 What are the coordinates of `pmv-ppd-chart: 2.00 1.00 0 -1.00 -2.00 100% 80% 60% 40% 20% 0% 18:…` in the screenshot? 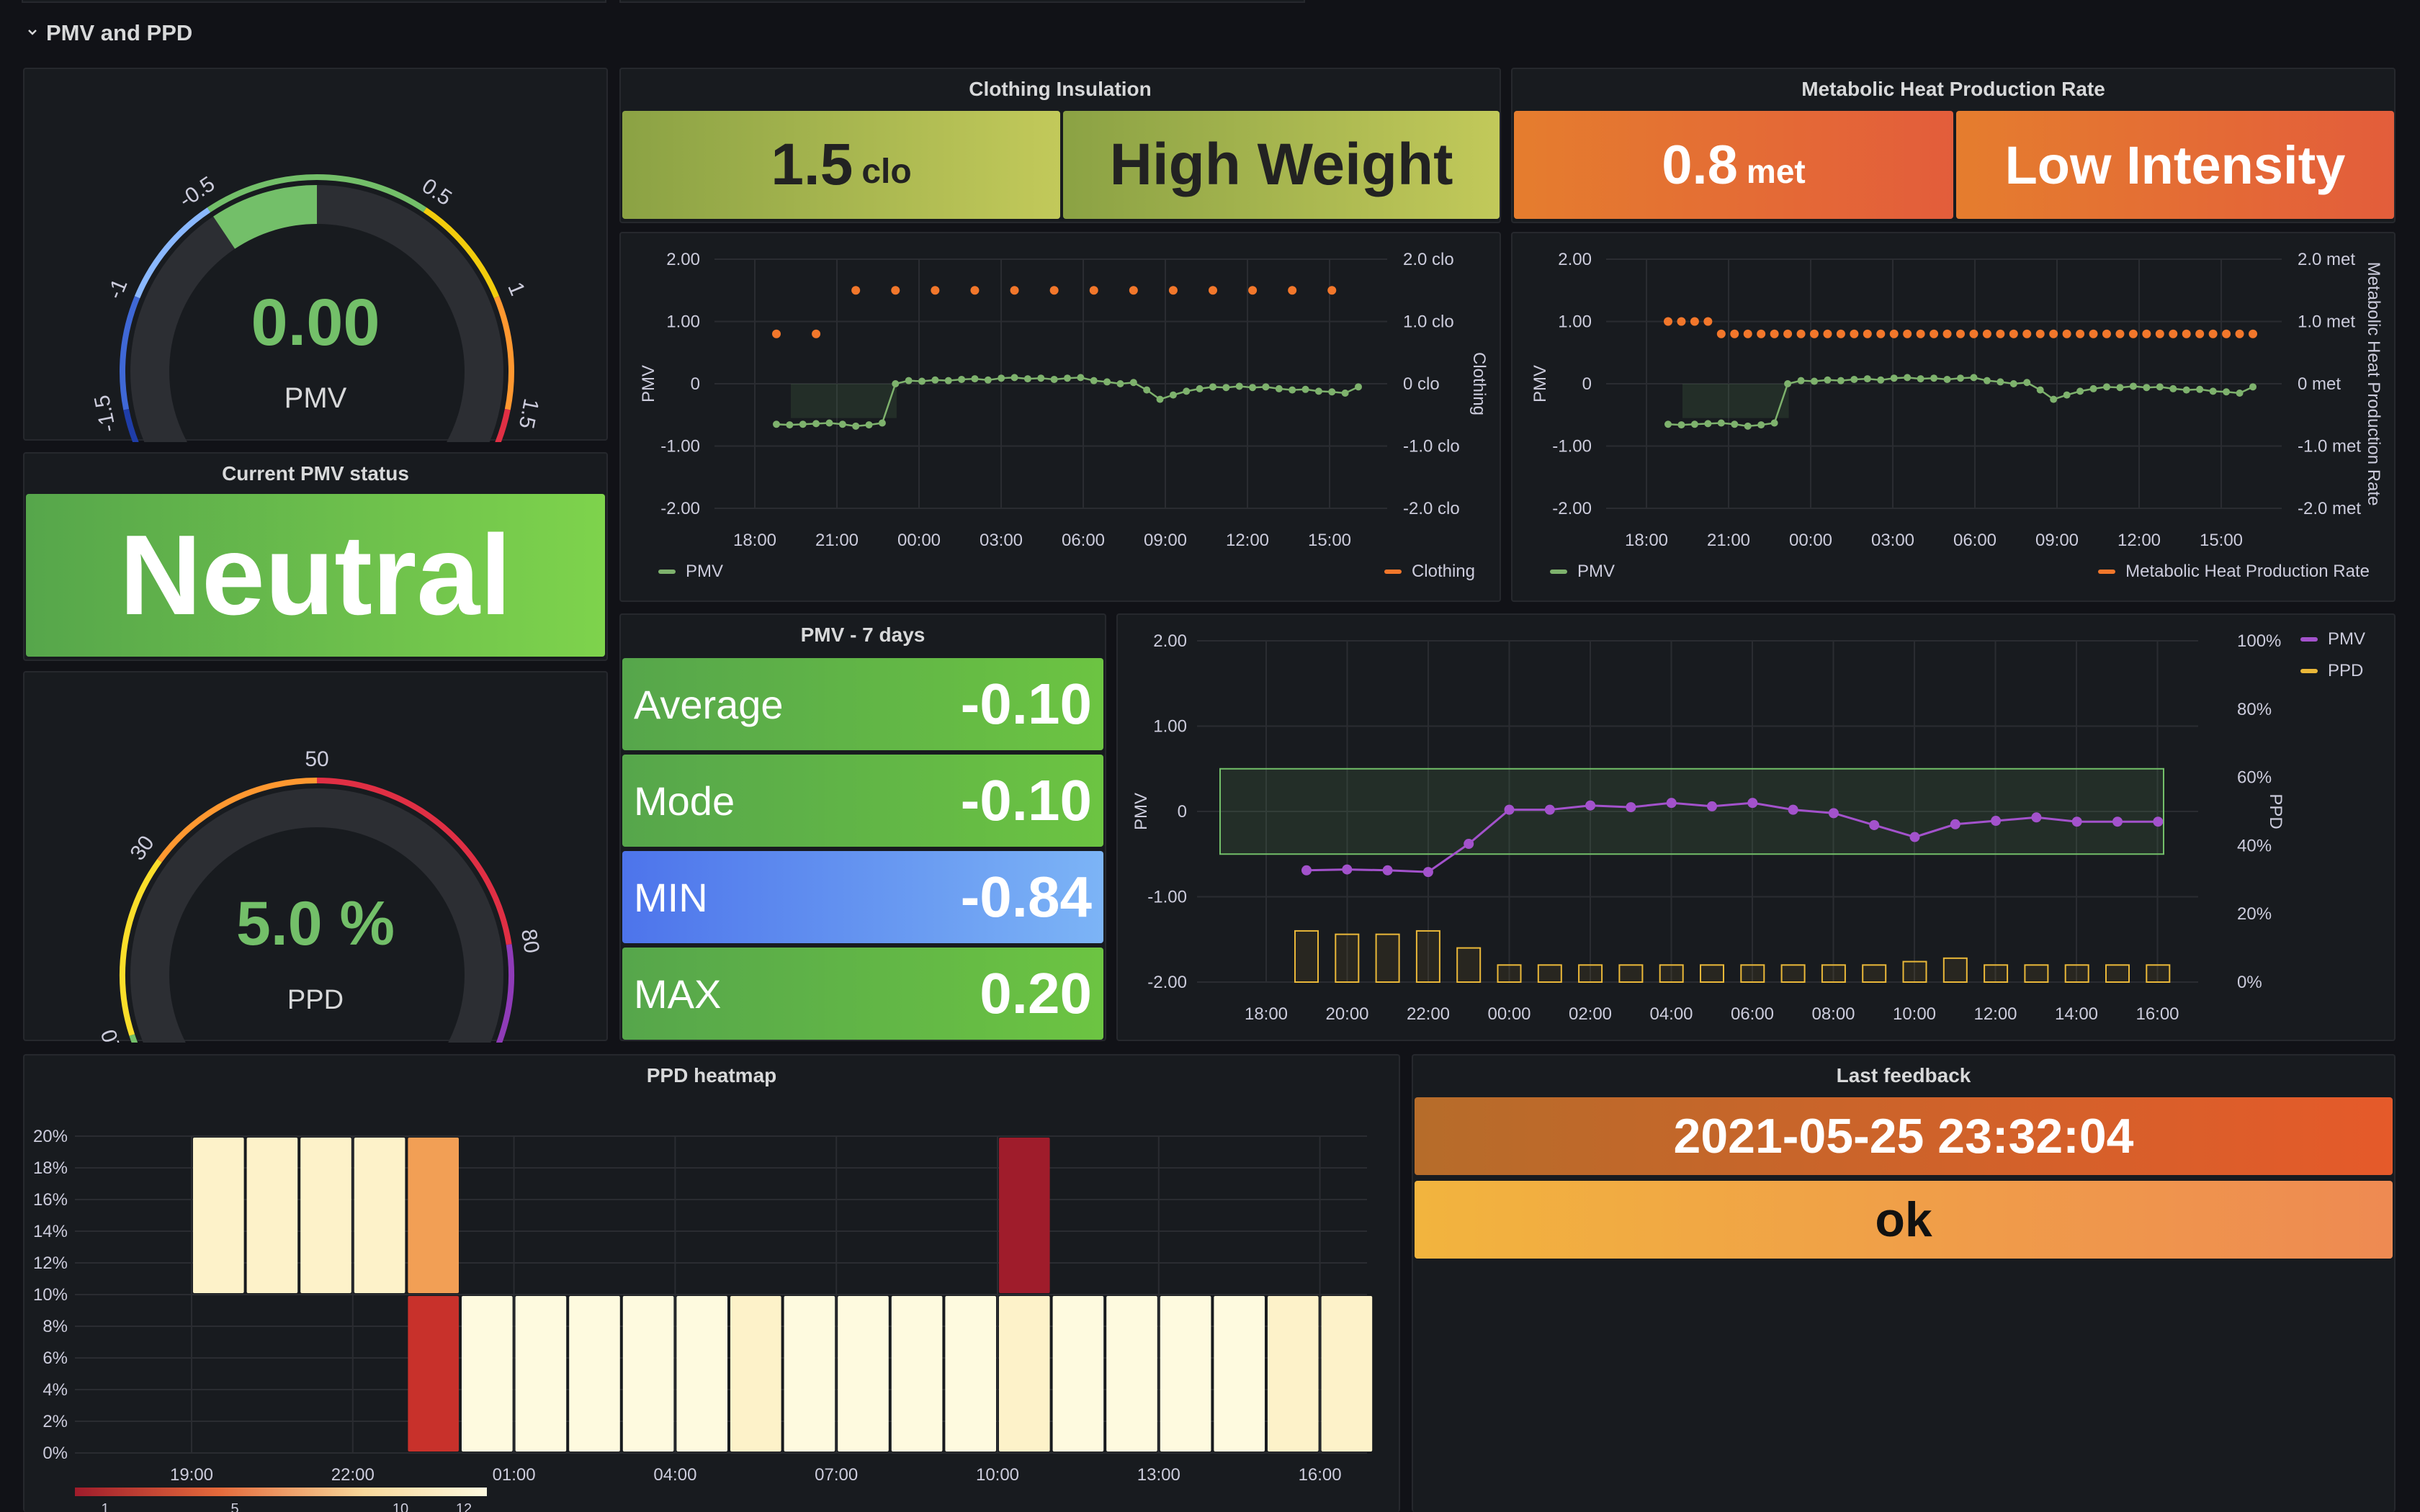 It's located at (1708, 827).